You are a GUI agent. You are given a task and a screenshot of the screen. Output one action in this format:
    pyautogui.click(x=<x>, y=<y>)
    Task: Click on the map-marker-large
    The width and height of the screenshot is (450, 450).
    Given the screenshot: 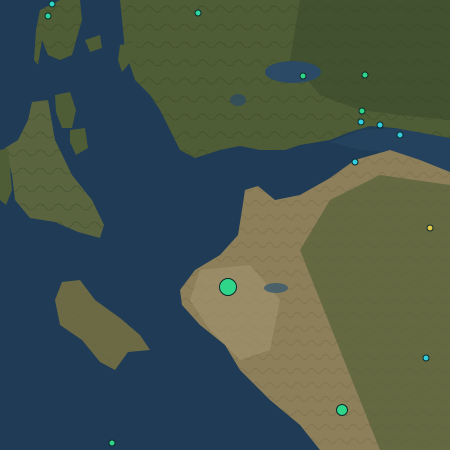 What is the action you would take?
    pyautogui.click(x=228, y=287)
    